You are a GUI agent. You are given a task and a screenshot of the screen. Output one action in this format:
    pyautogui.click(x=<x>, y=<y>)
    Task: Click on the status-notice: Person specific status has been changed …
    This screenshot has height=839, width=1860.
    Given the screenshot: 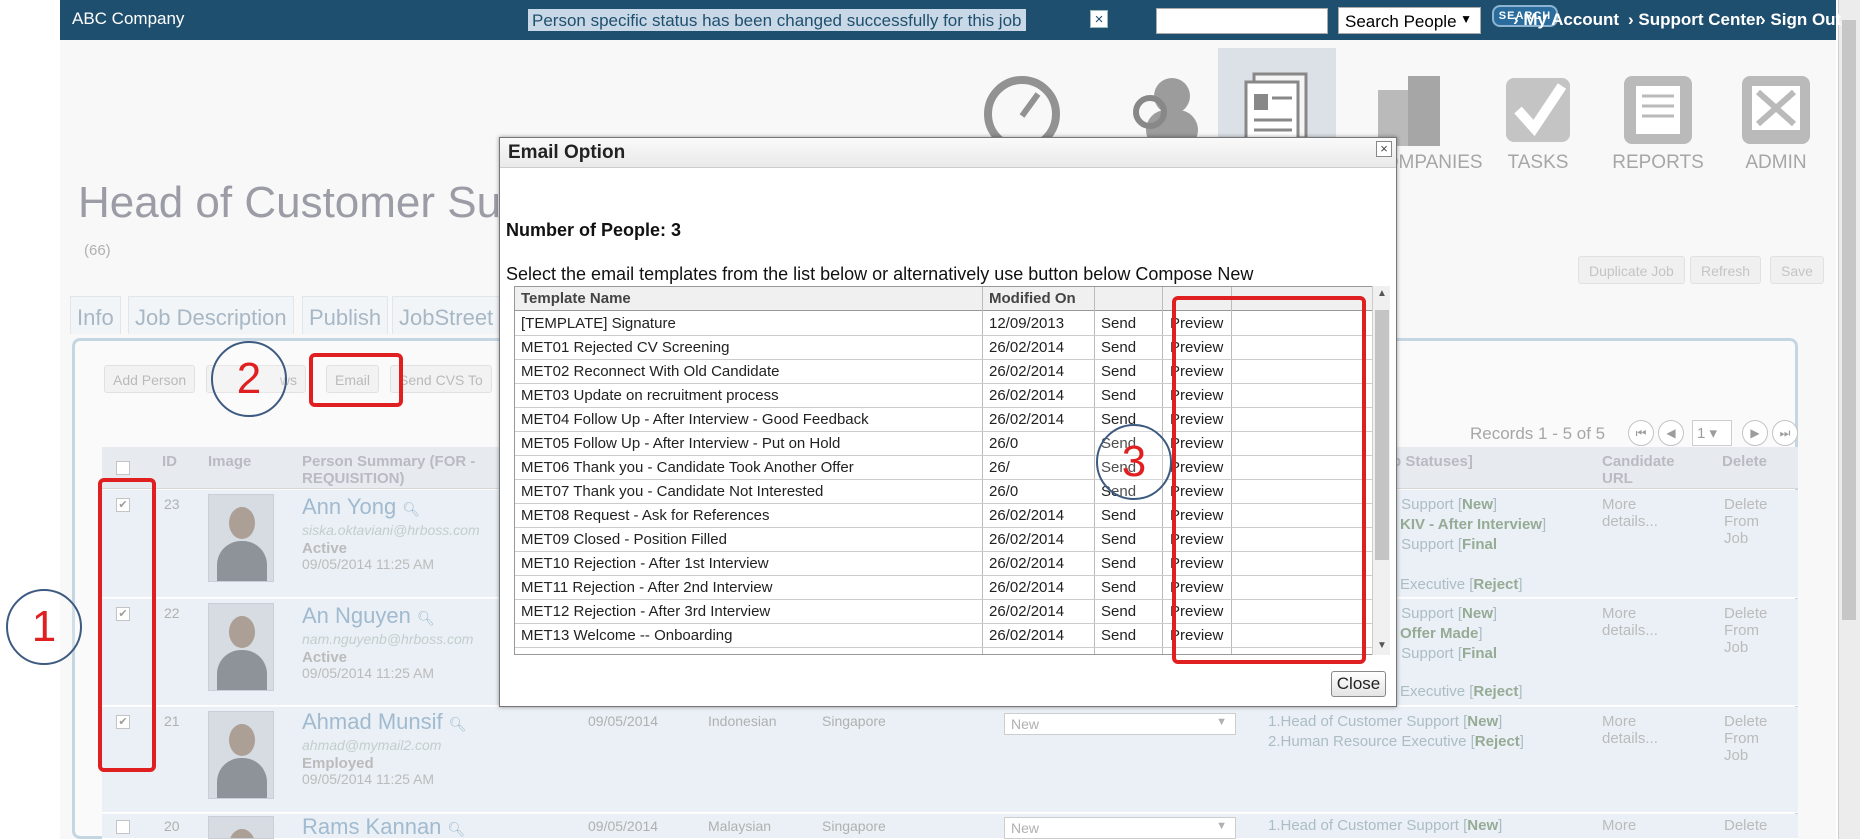 What is the action you would take?
    pyautogui.click(x=777, y=20)
    